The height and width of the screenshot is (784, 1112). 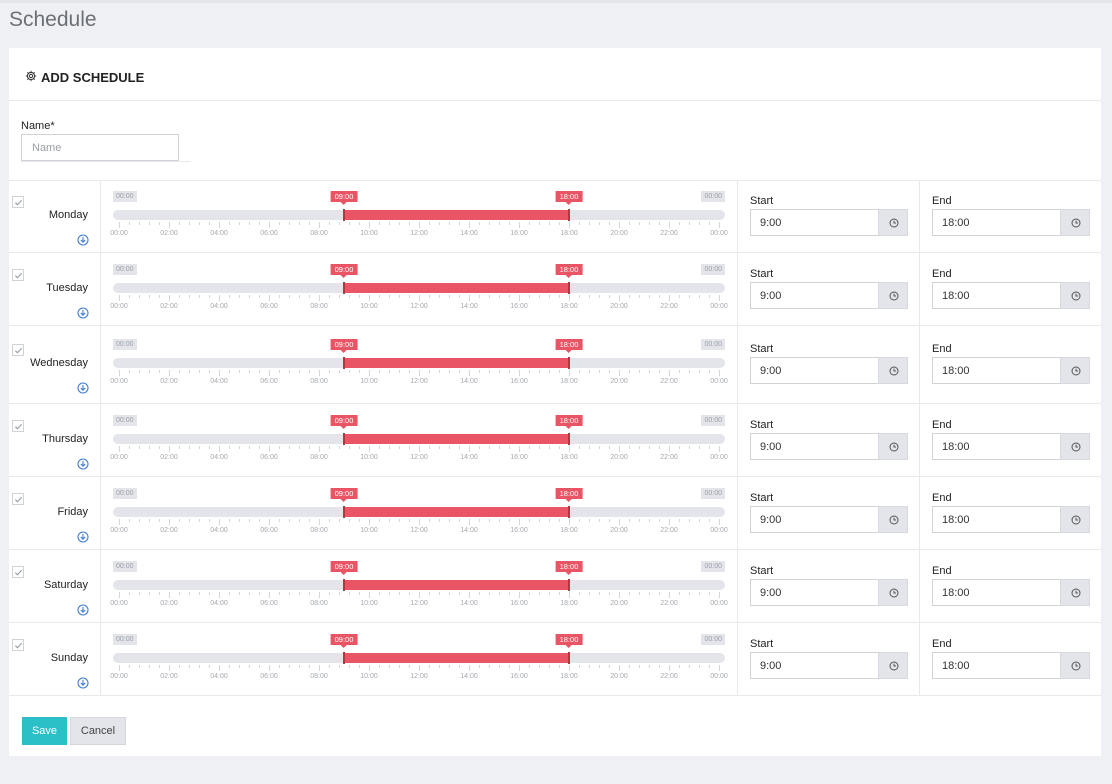 I want to click on cancel-button: Cancel, so click(x=98, y=731).